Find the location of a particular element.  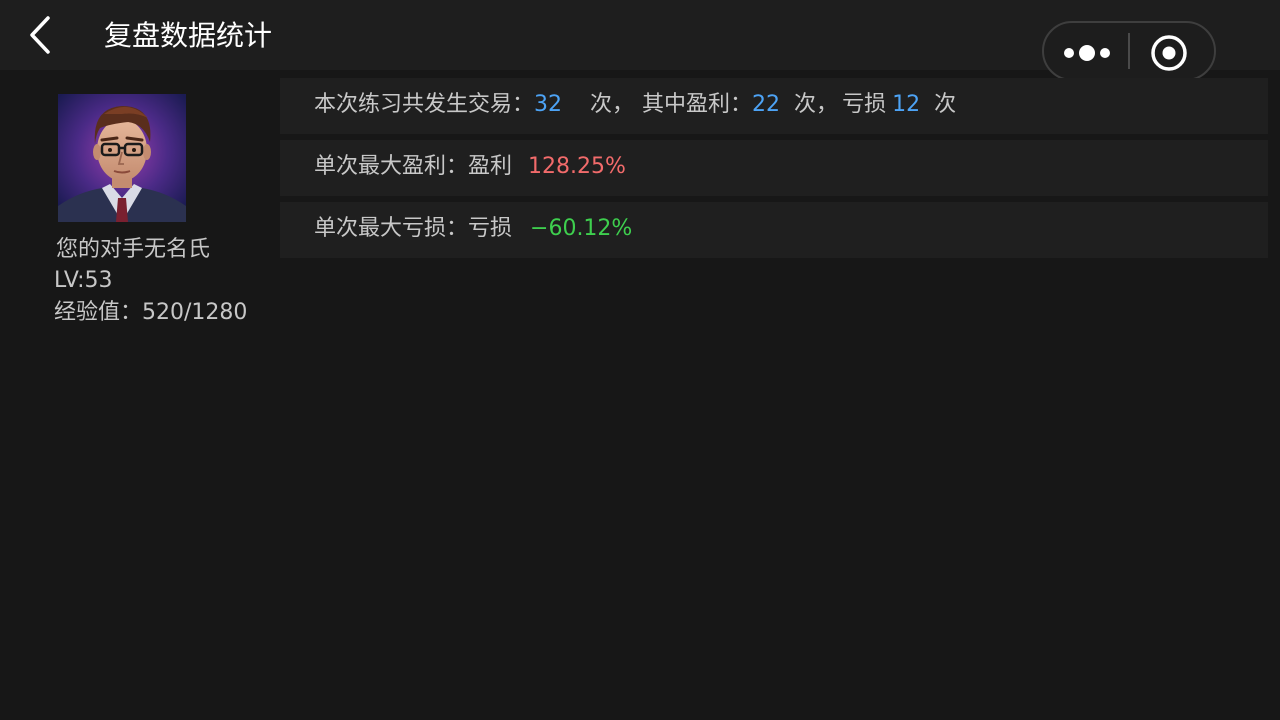

max-loss-label: 单次最大亏损：亏损 is located at coordinates (413, 228).